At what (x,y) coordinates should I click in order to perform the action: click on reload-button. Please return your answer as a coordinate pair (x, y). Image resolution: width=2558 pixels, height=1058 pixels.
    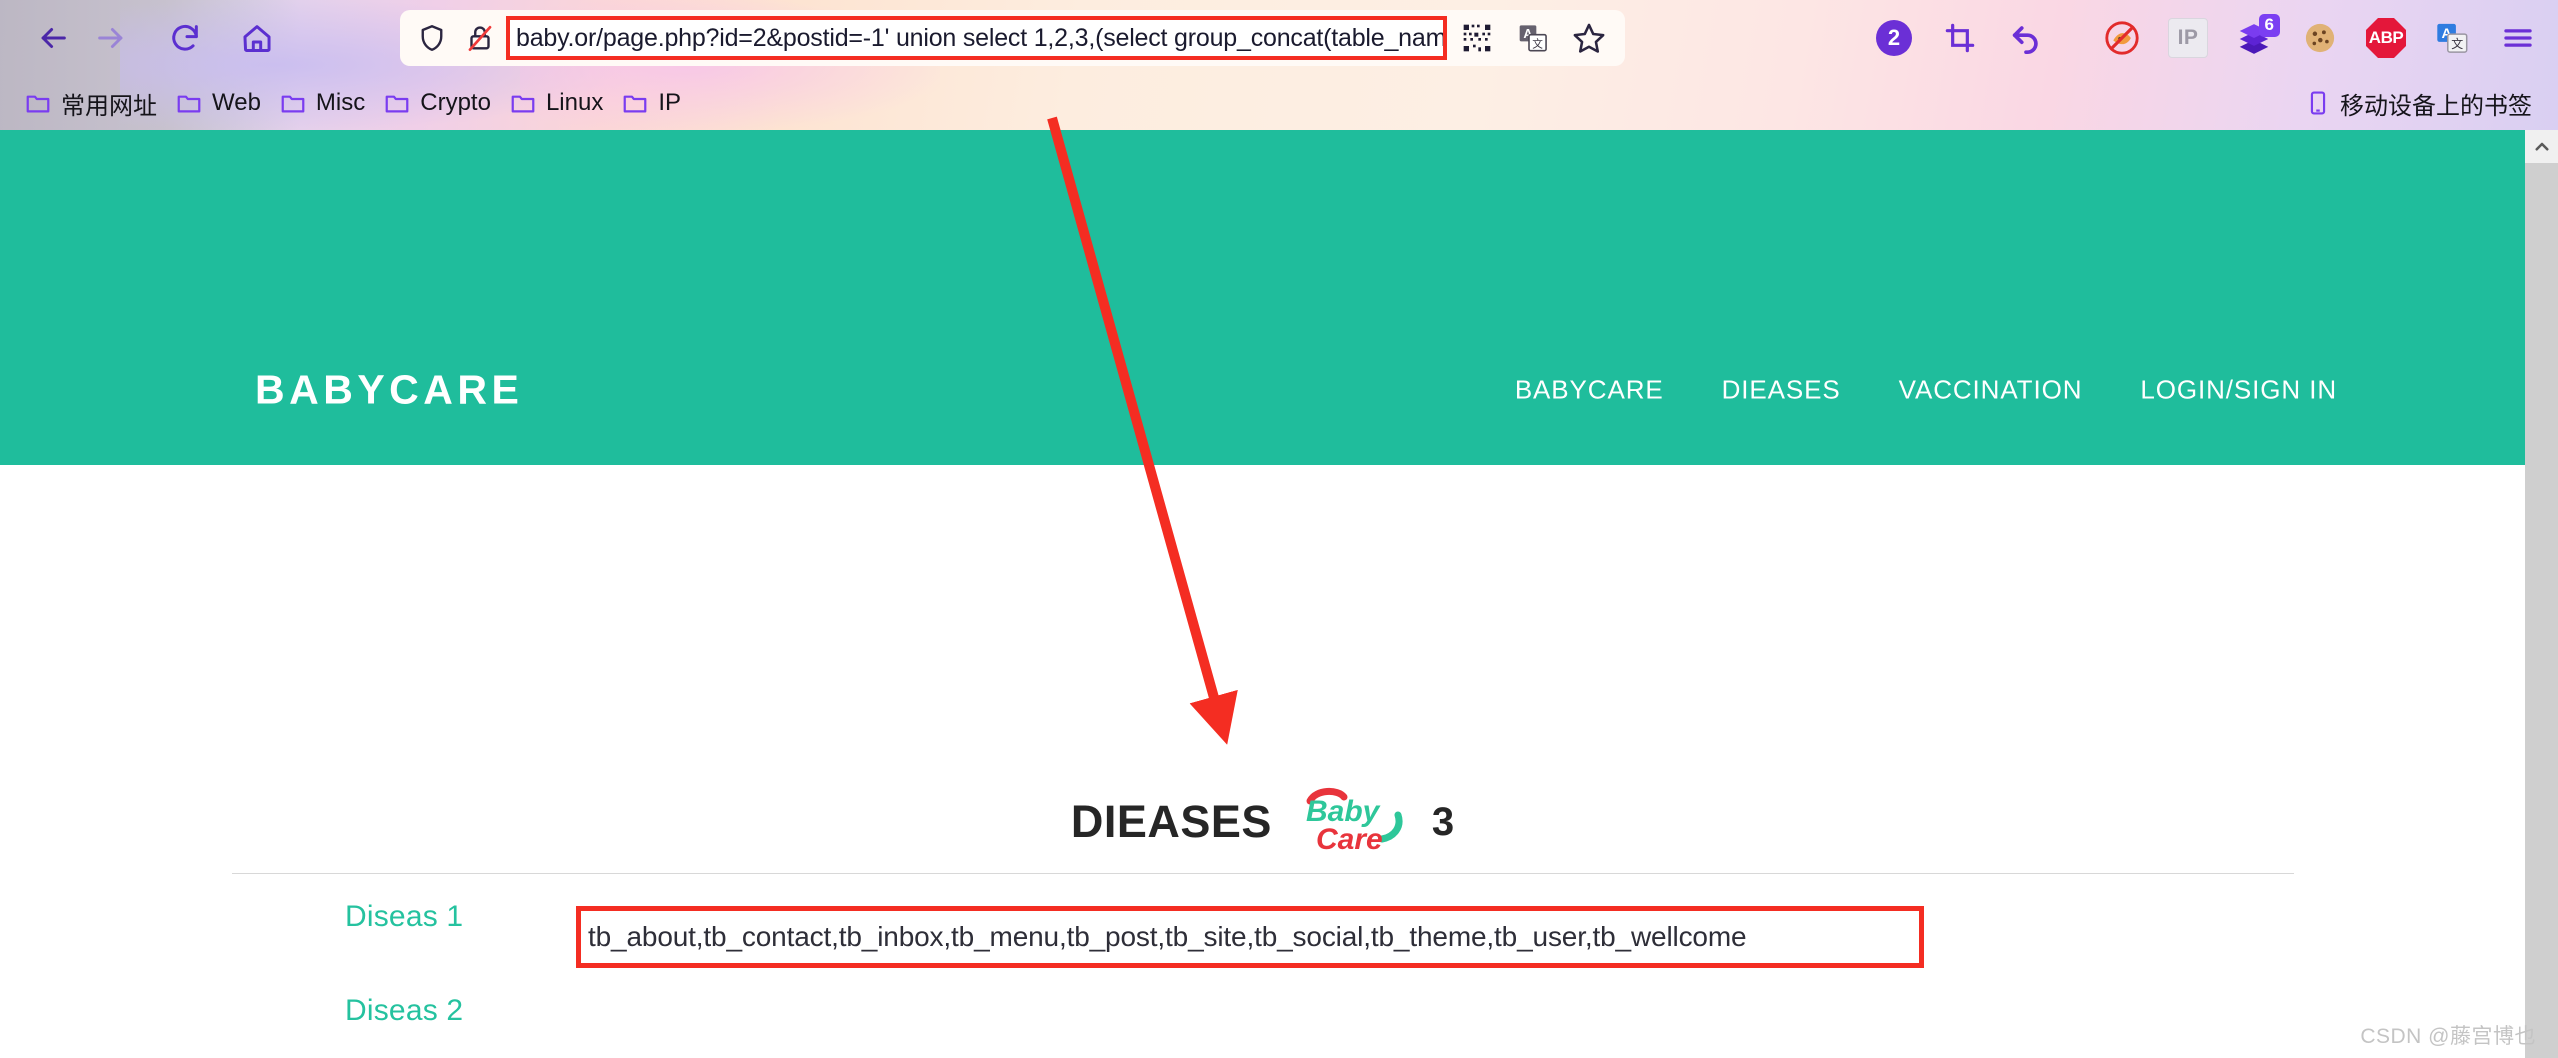
    Looking at the image, I should click on (185, 38).